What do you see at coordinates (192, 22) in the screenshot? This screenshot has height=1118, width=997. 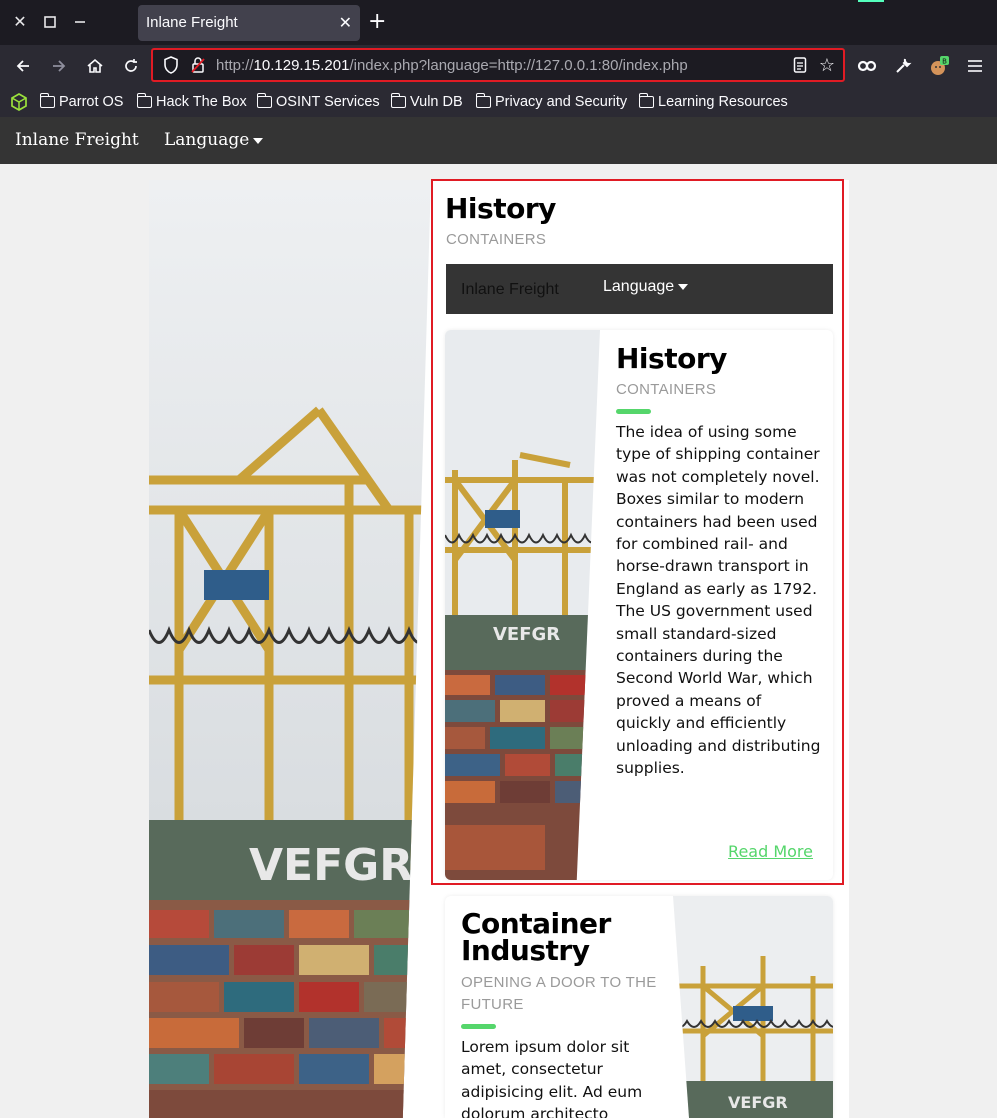 I see `tab-title: Inlane Freight` at bounding box center [192, 22].